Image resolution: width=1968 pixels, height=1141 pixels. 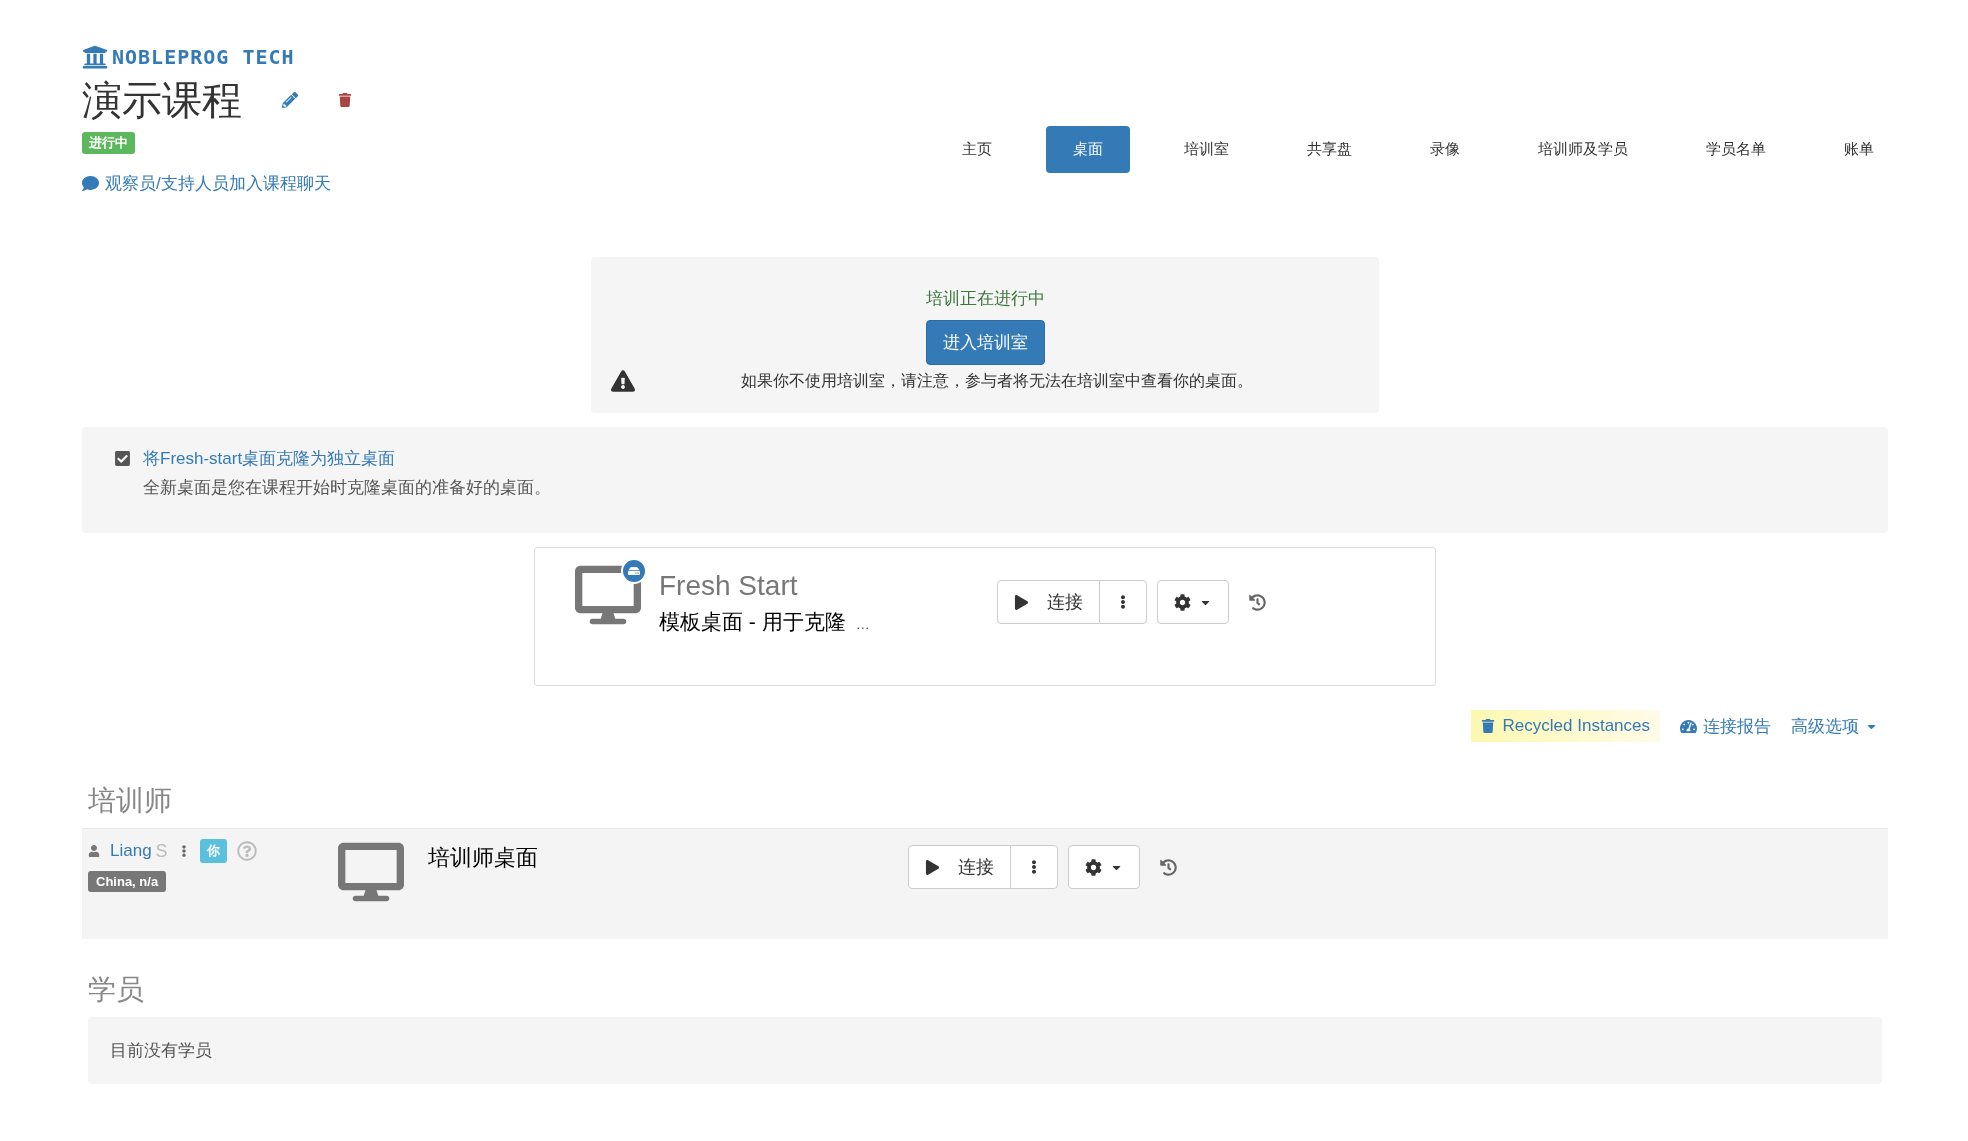 I want to click on trainer-desktop-name: 培训师桌面, so click(x=483, y=858).